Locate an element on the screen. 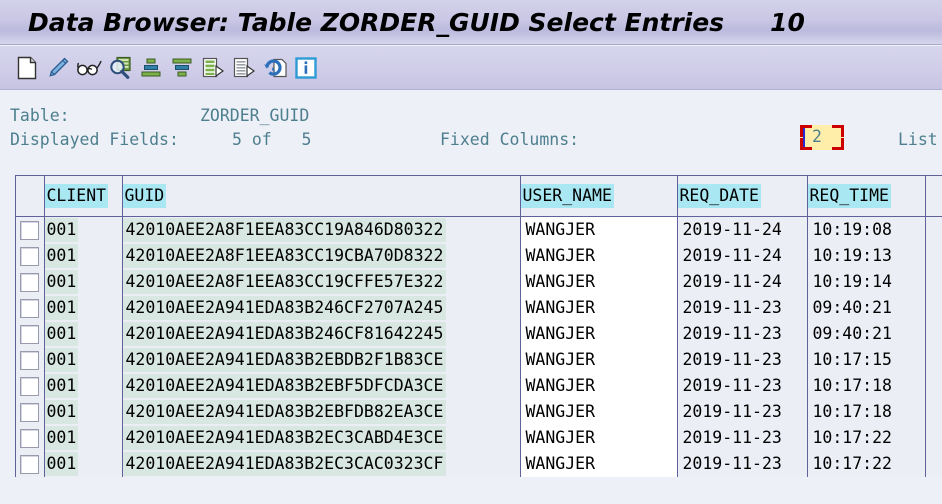  column-header-req-time: REQ_TIME is located at coordinates (866, 196).